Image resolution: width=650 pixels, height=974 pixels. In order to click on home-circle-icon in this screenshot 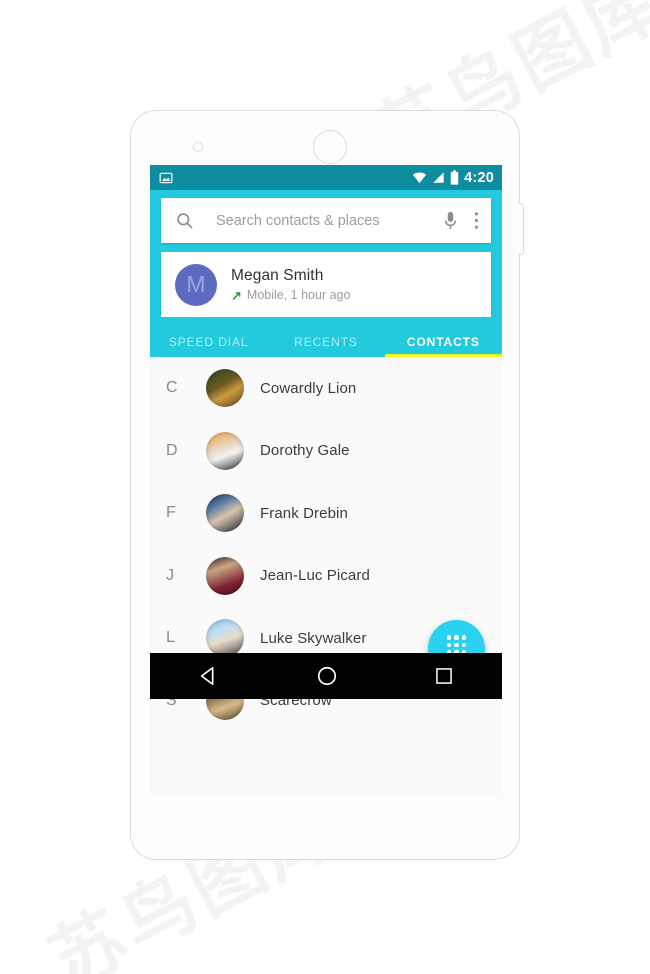, I will do `click(327, 676)`.